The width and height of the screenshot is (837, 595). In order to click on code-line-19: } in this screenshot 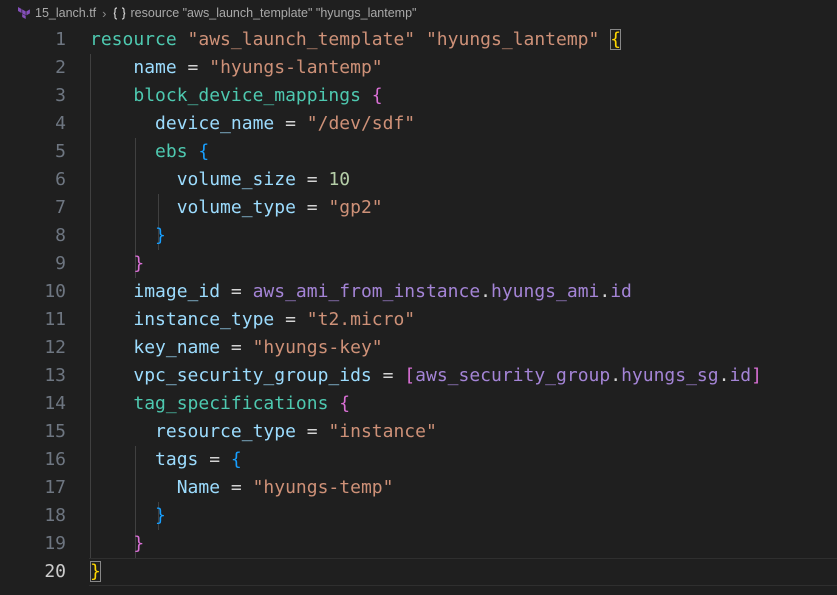, I will do `click(463, 544)`.